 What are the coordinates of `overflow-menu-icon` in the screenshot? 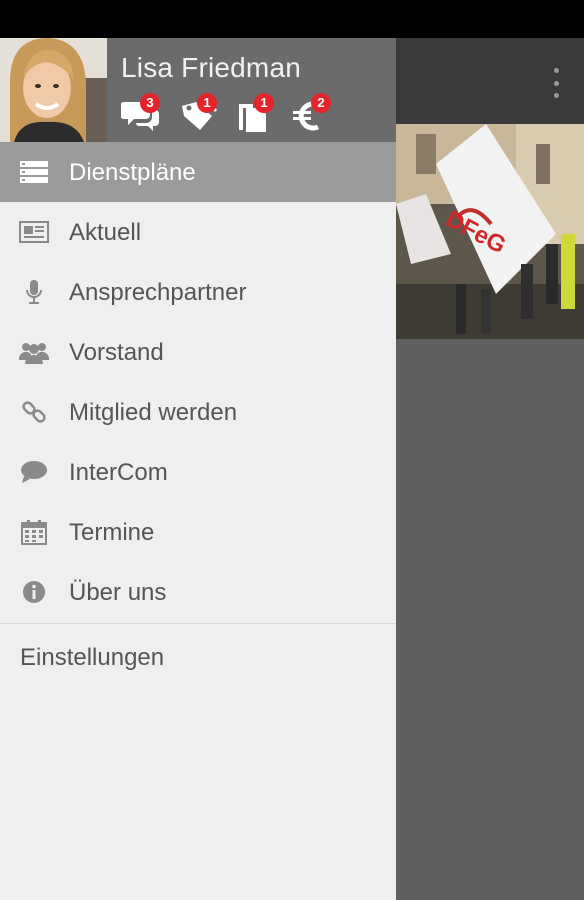 It's located at (556, 83).